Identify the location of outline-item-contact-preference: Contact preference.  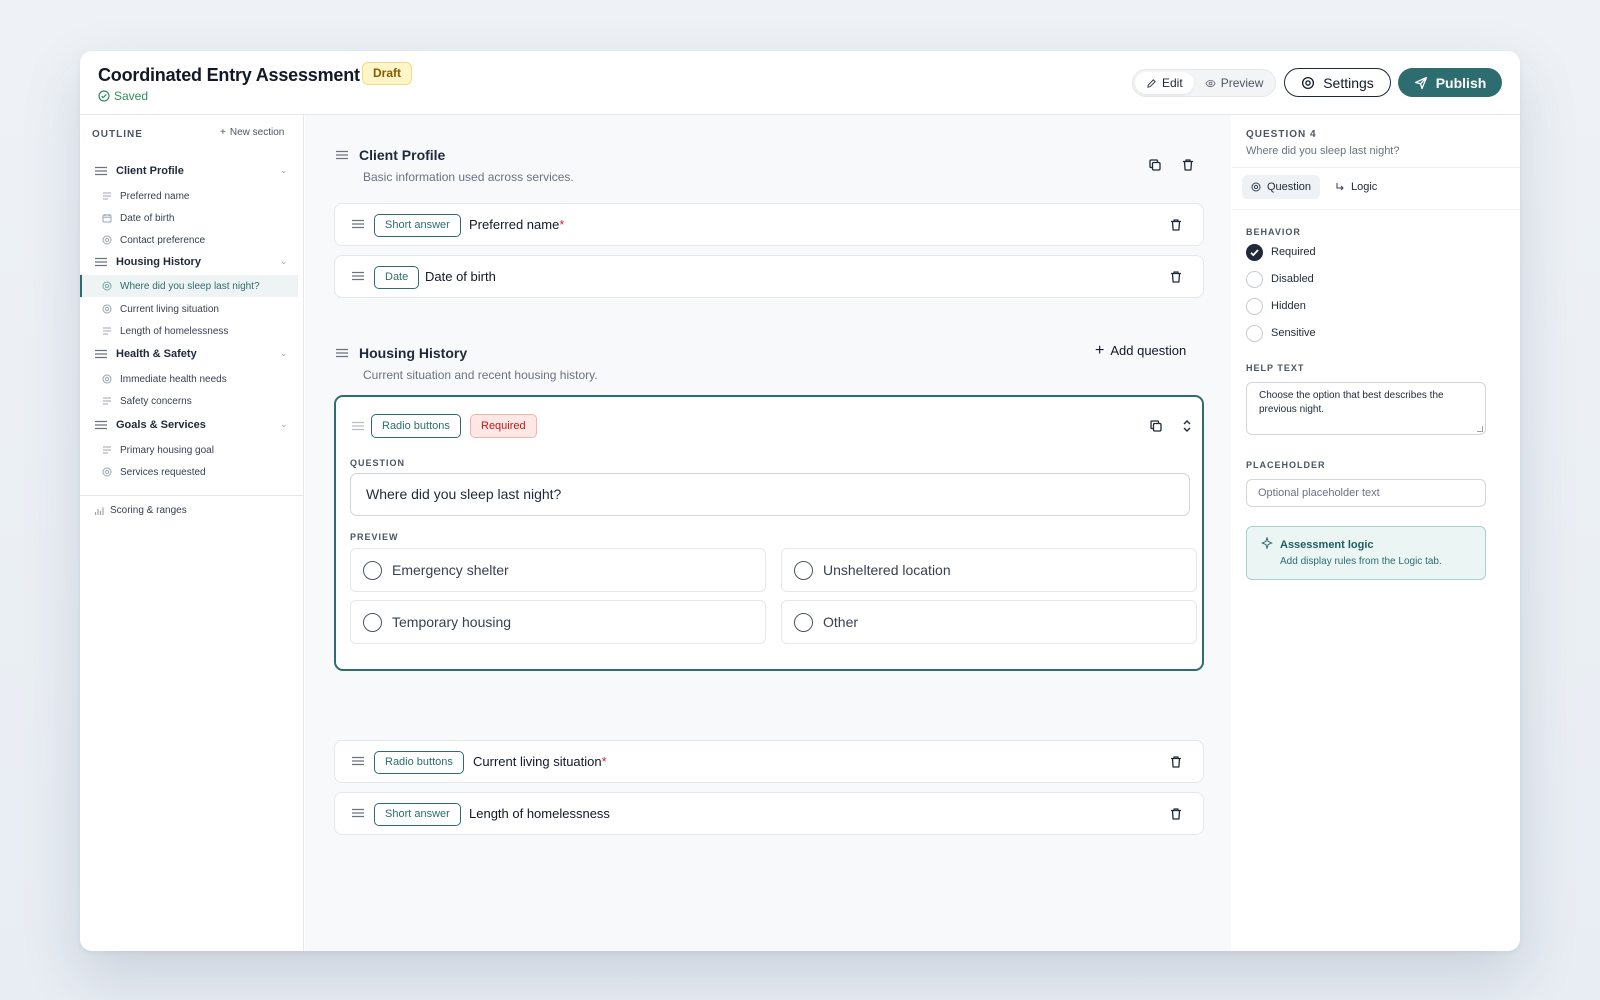
(189, 240).